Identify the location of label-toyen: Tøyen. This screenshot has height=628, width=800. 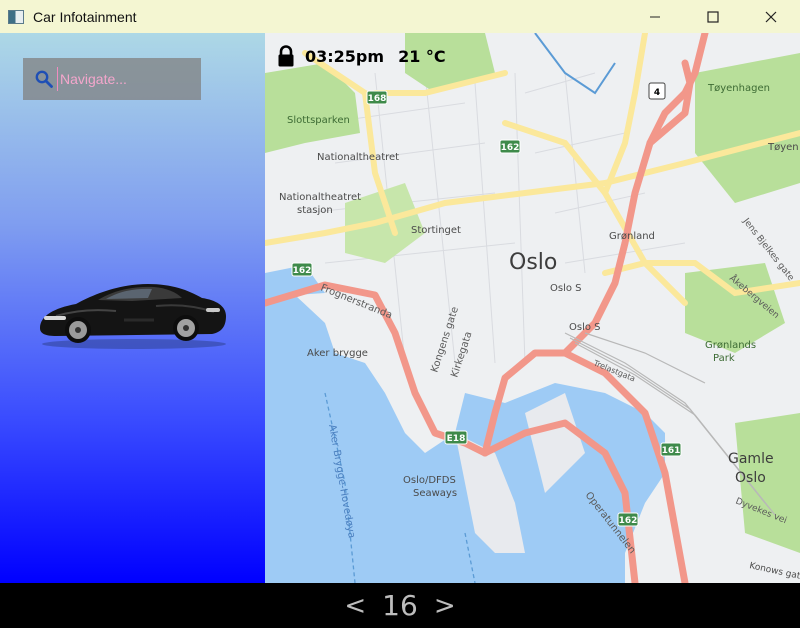
(783, 147).